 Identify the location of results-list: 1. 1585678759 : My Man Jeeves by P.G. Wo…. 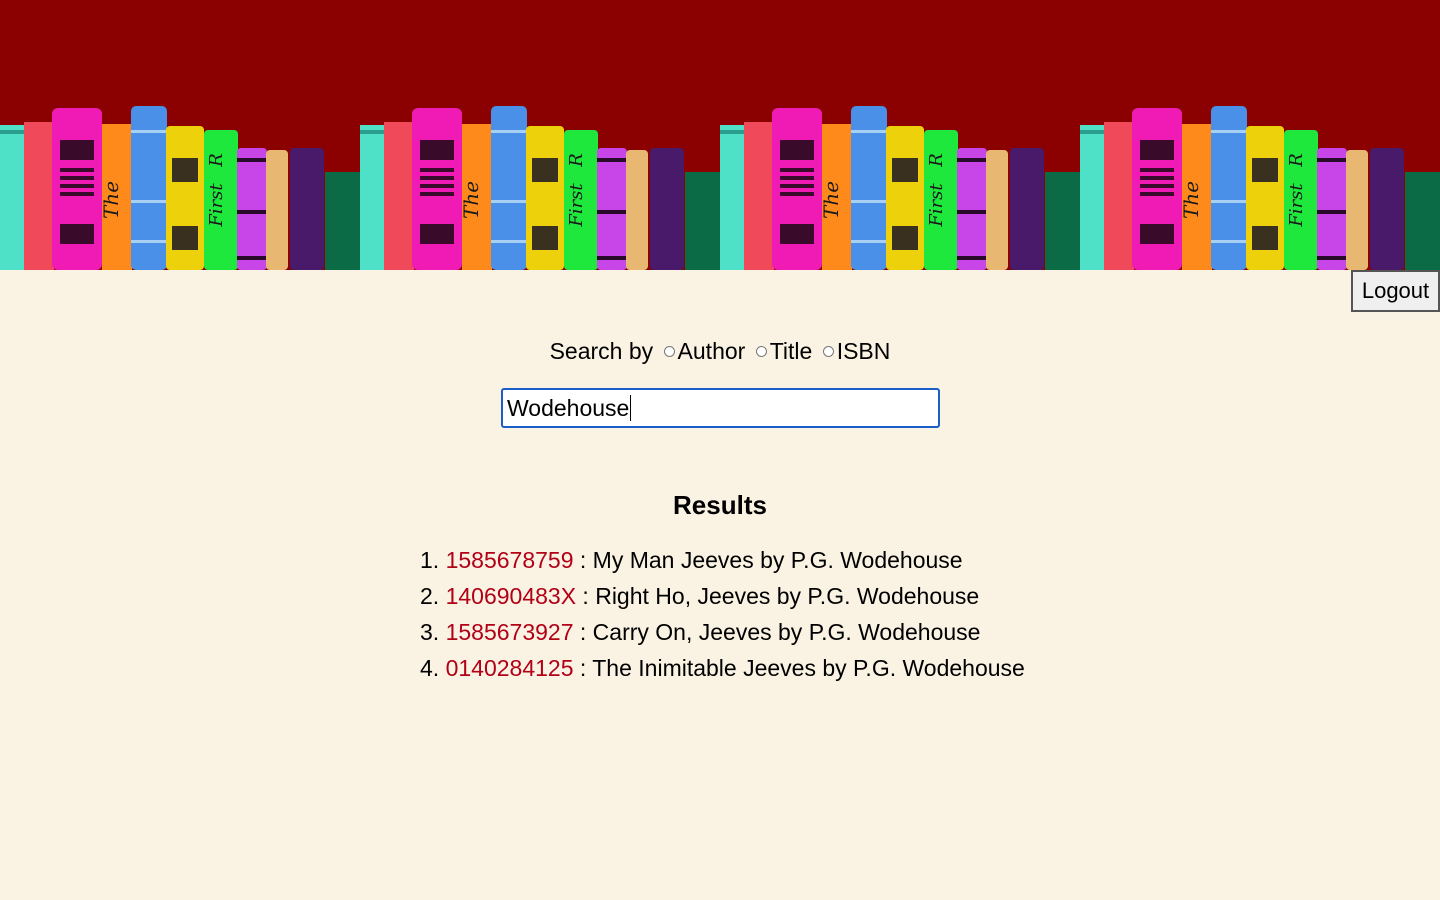
(722, 614).